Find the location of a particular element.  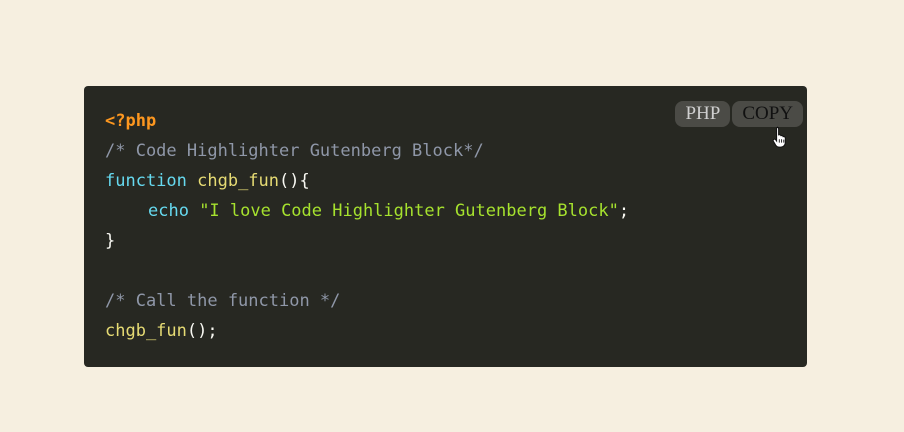

code-line: chgb_fun(); is located at coordinates (367, 331).